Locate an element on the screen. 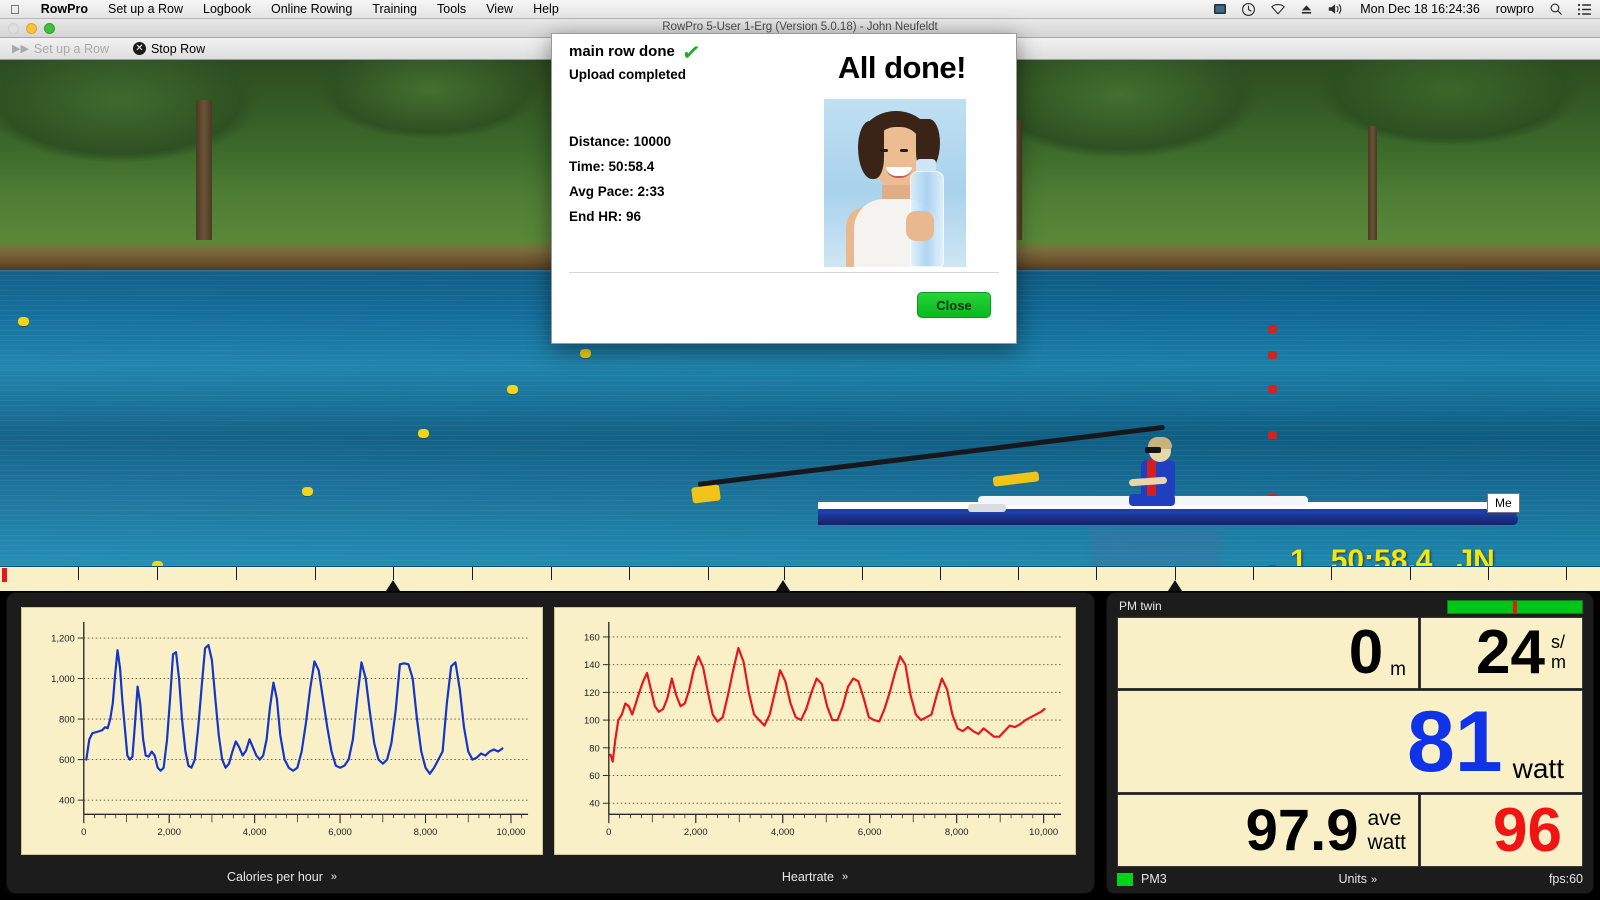 This screenshot has width=1600, height=900. svg-text: 160 is located at coordinates (592, 637).